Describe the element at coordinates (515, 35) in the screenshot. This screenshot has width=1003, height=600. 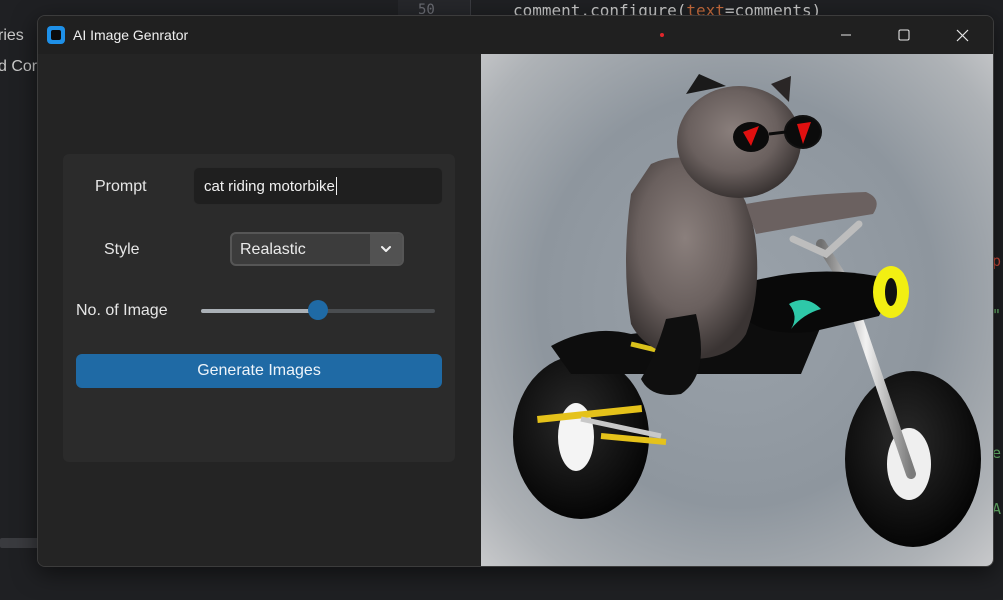
I see `title-bar: AI Image Genrator` at that location.